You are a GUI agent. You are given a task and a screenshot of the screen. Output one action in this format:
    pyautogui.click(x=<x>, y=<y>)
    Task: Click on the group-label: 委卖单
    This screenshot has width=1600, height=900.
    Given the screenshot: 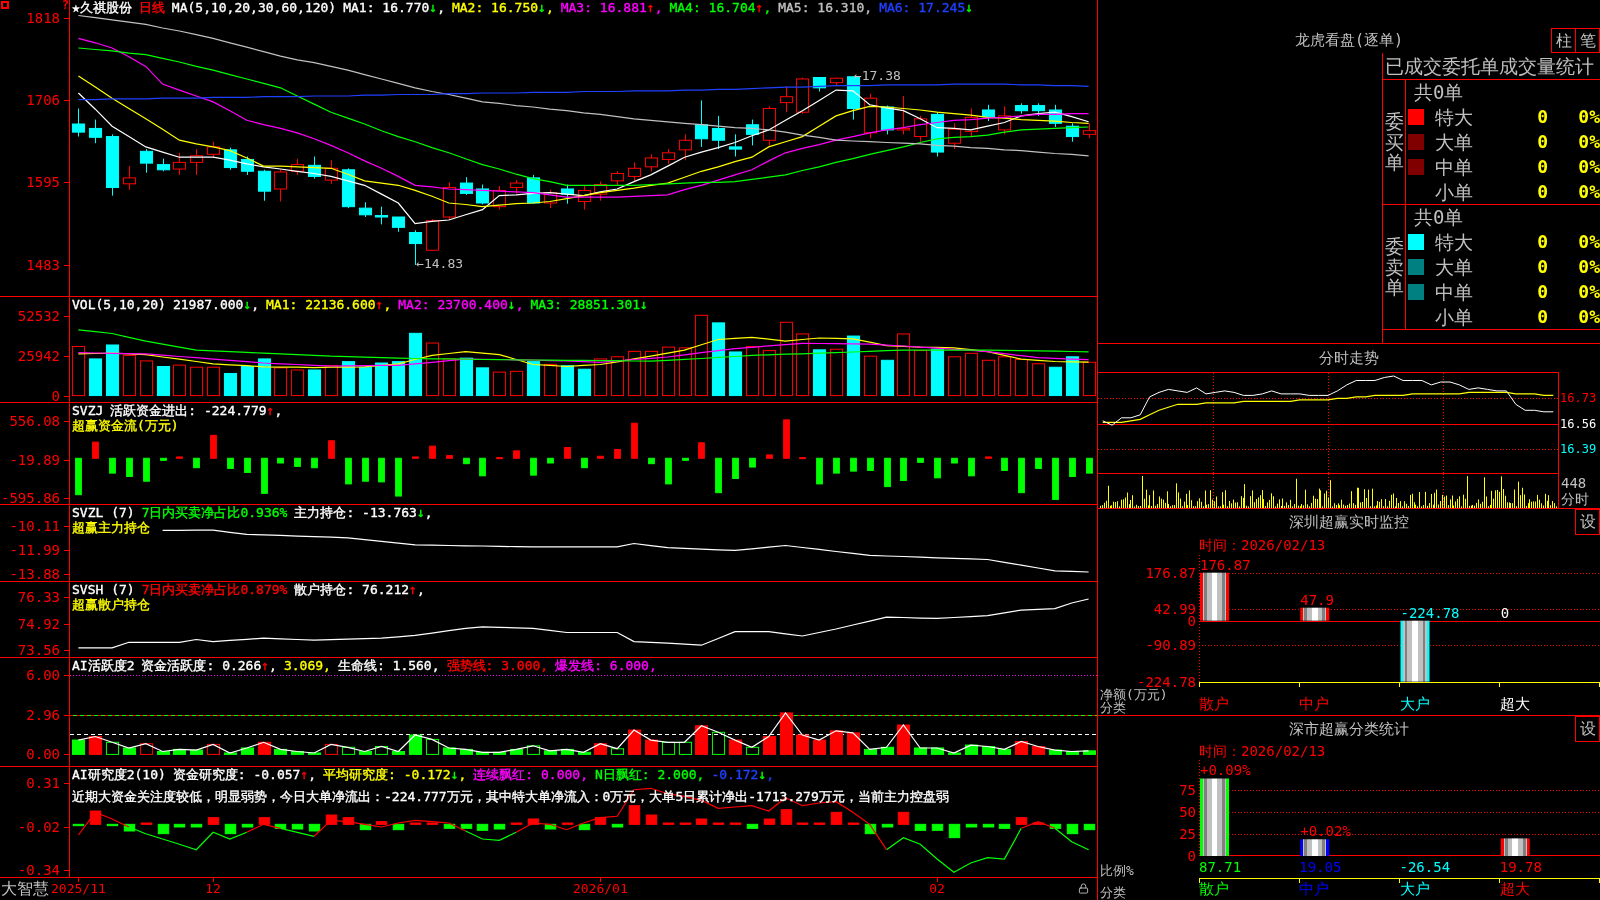 What is the action you would take?
    pyautogui.click(x=1394, y=267)
    